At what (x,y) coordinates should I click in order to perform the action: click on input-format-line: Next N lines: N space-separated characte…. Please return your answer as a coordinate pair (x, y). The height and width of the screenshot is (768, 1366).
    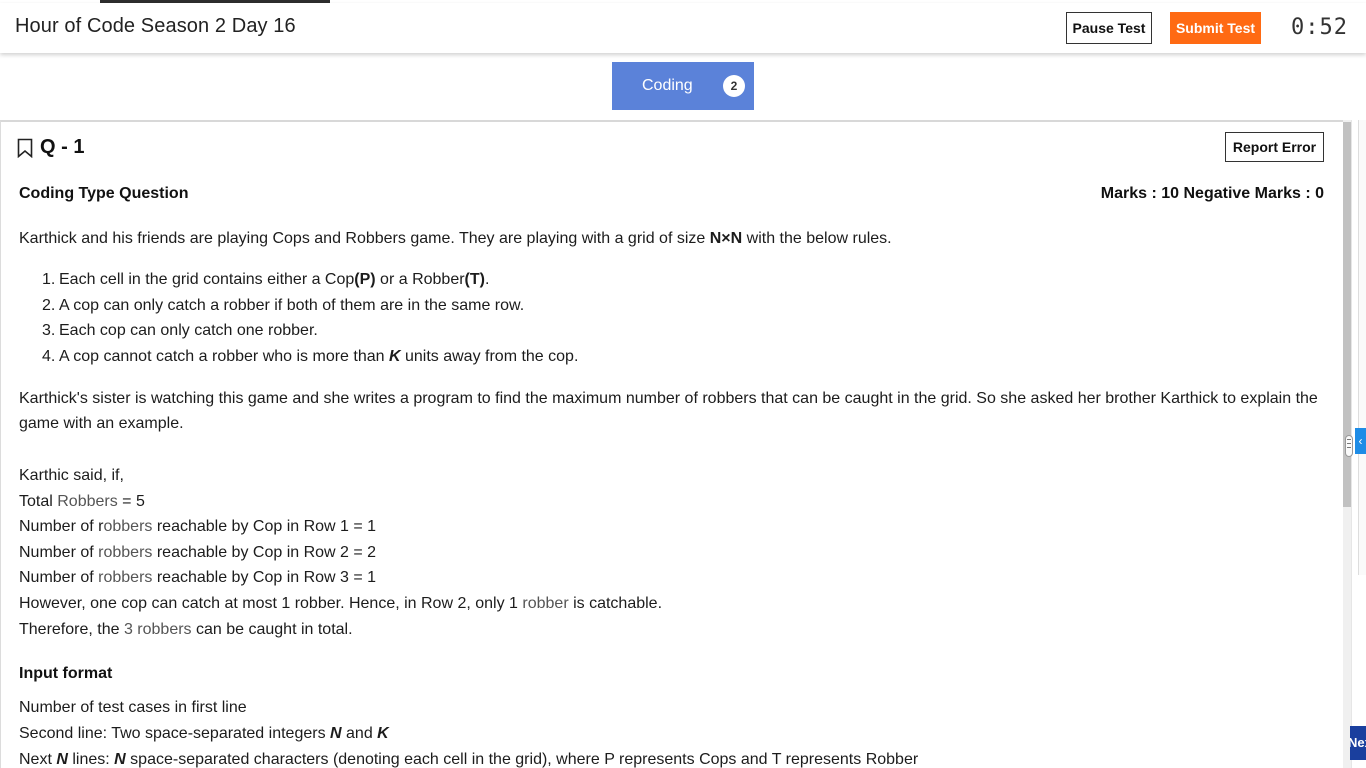
    Looking at the image, I should click on (468, 757).